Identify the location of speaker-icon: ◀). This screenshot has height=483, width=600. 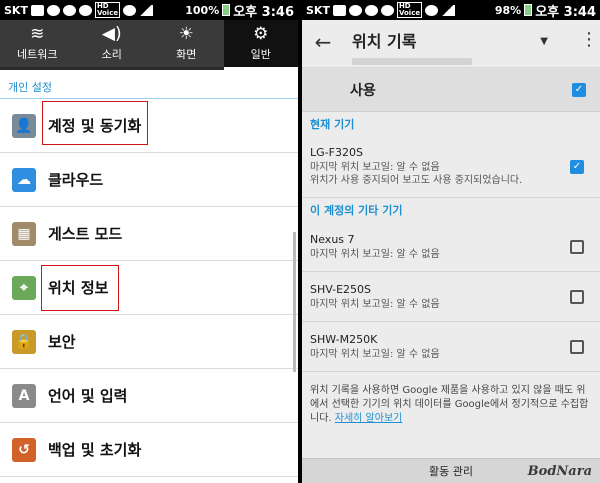
(111, 34).